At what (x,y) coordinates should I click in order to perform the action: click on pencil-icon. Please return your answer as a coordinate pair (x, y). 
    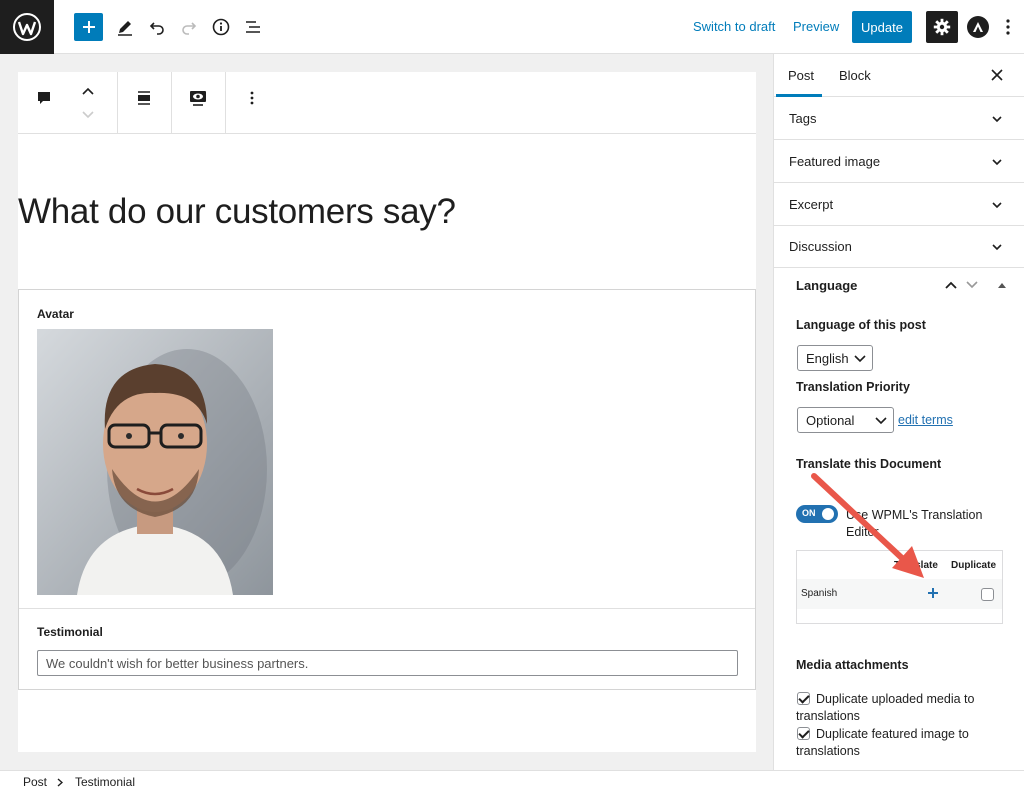
    Looking at the image, I should click on (125, 28).